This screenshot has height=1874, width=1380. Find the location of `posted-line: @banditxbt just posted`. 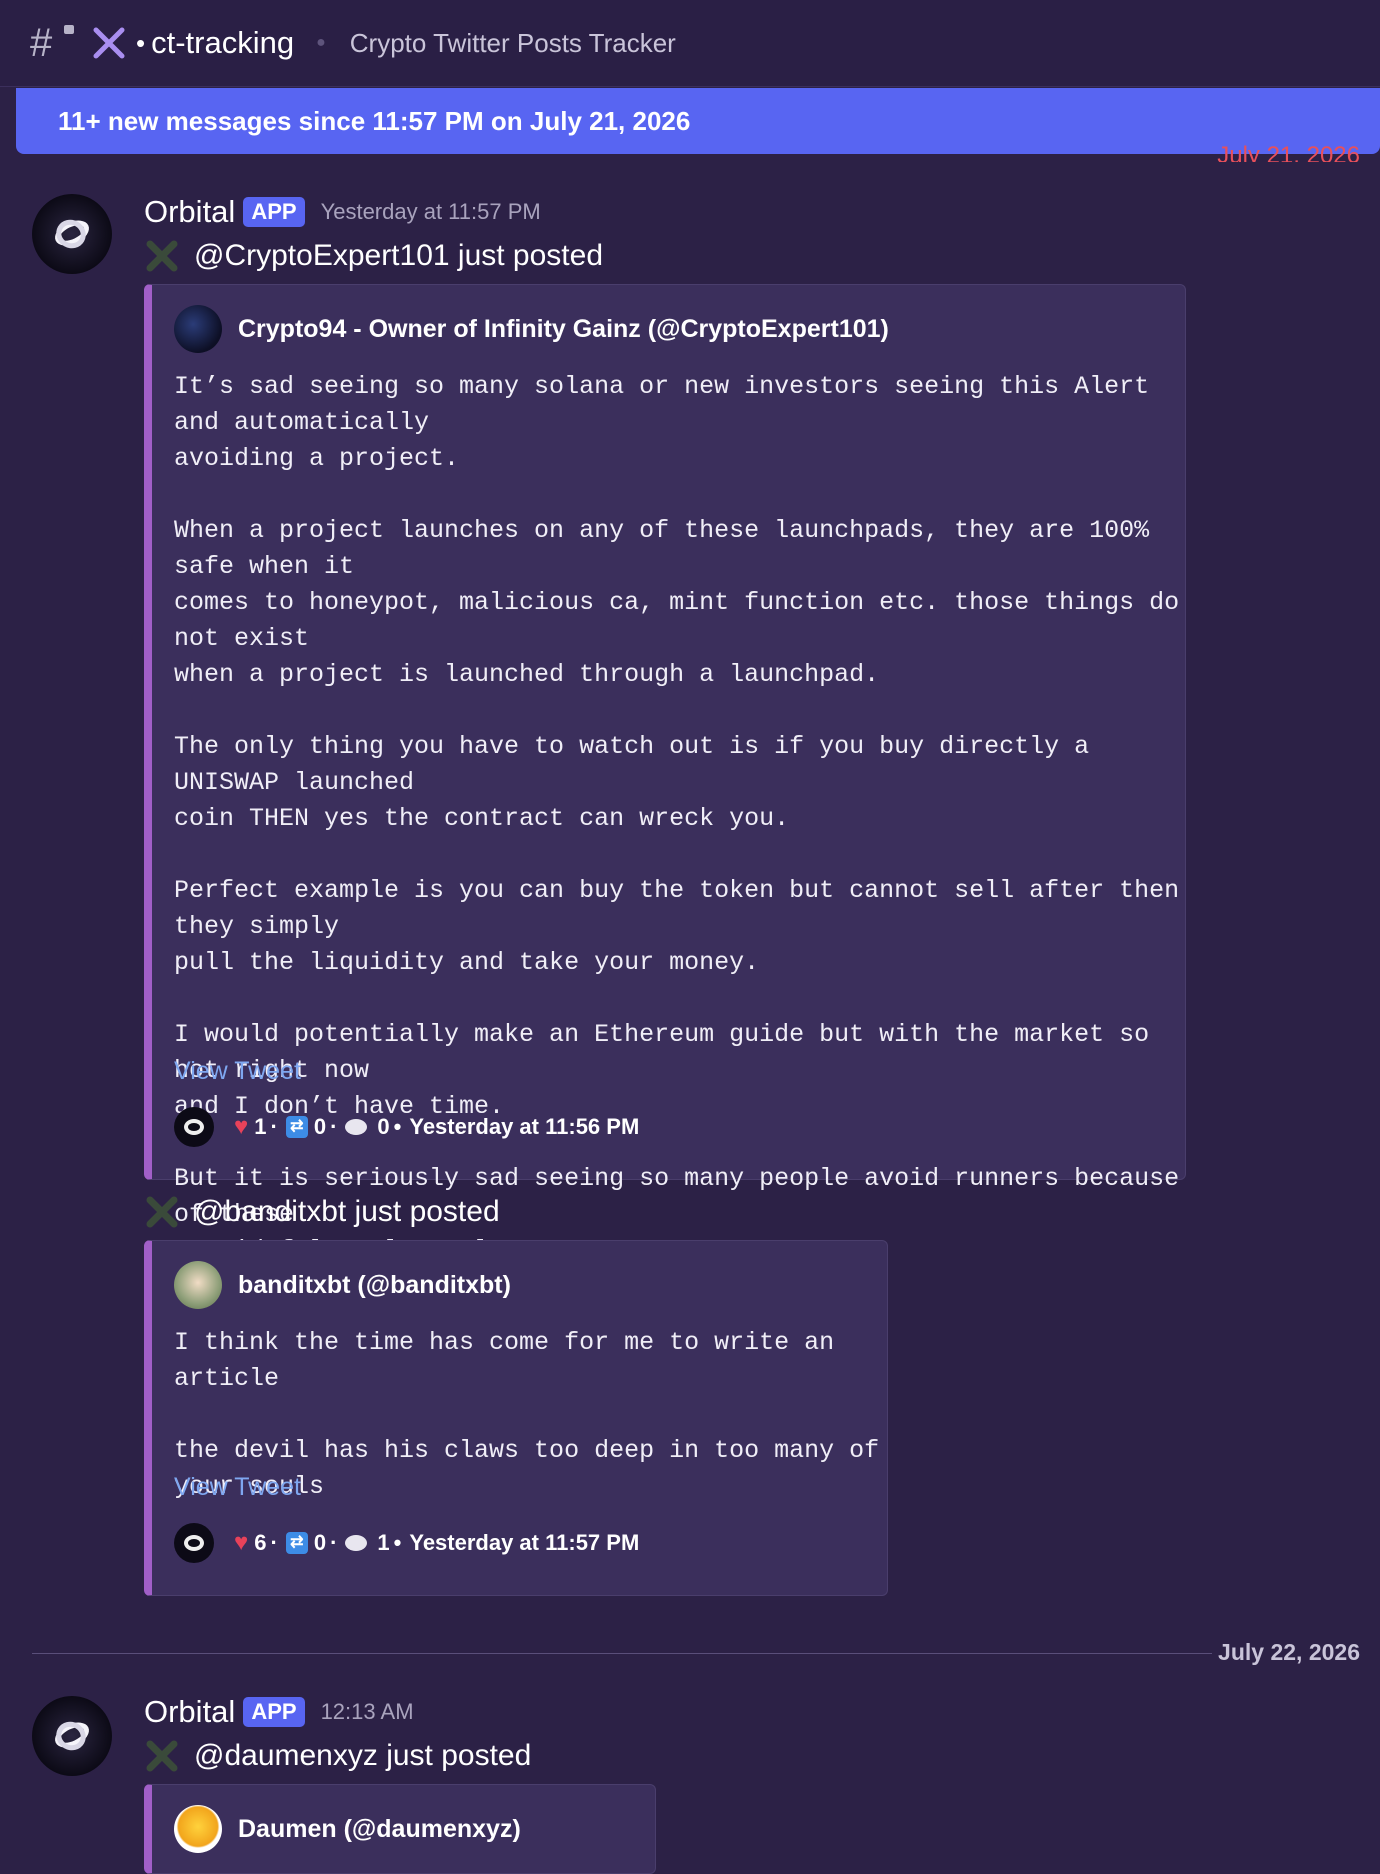

posted-line: @banditxbt just posted is located at coordinates (322, 1212).